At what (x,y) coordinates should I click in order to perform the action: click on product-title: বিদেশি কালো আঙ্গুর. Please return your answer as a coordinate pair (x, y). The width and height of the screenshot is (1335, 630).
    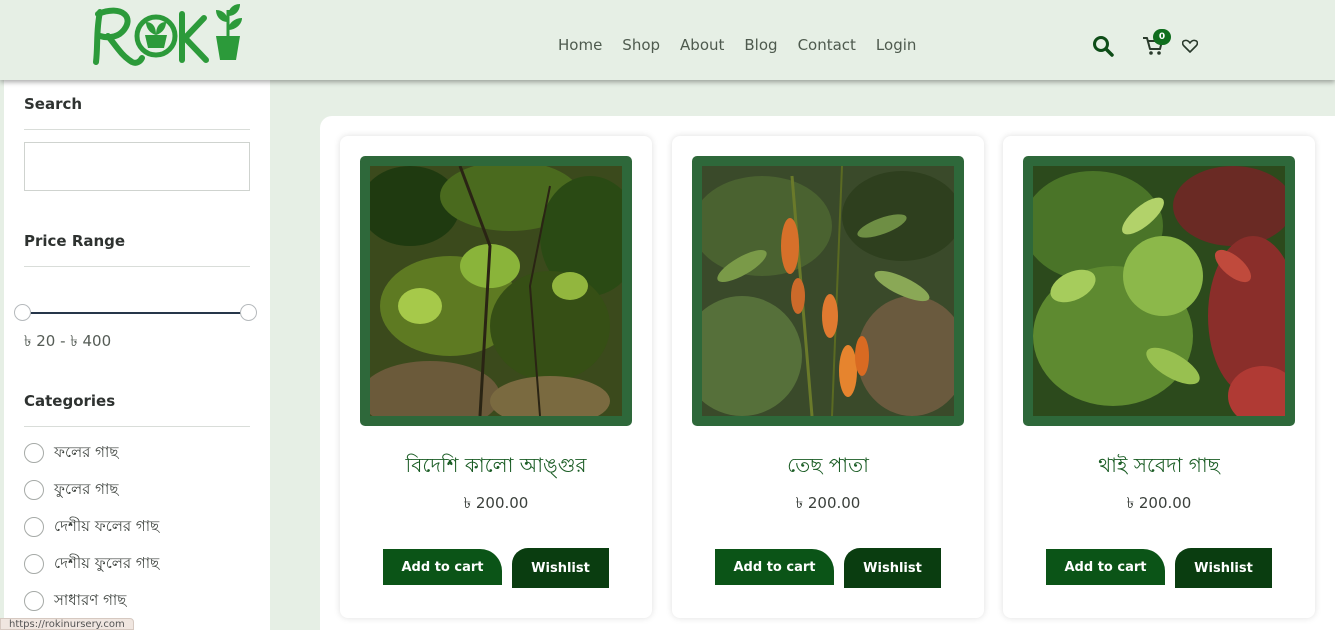
    Looking at the image, I should click on (496, 467).